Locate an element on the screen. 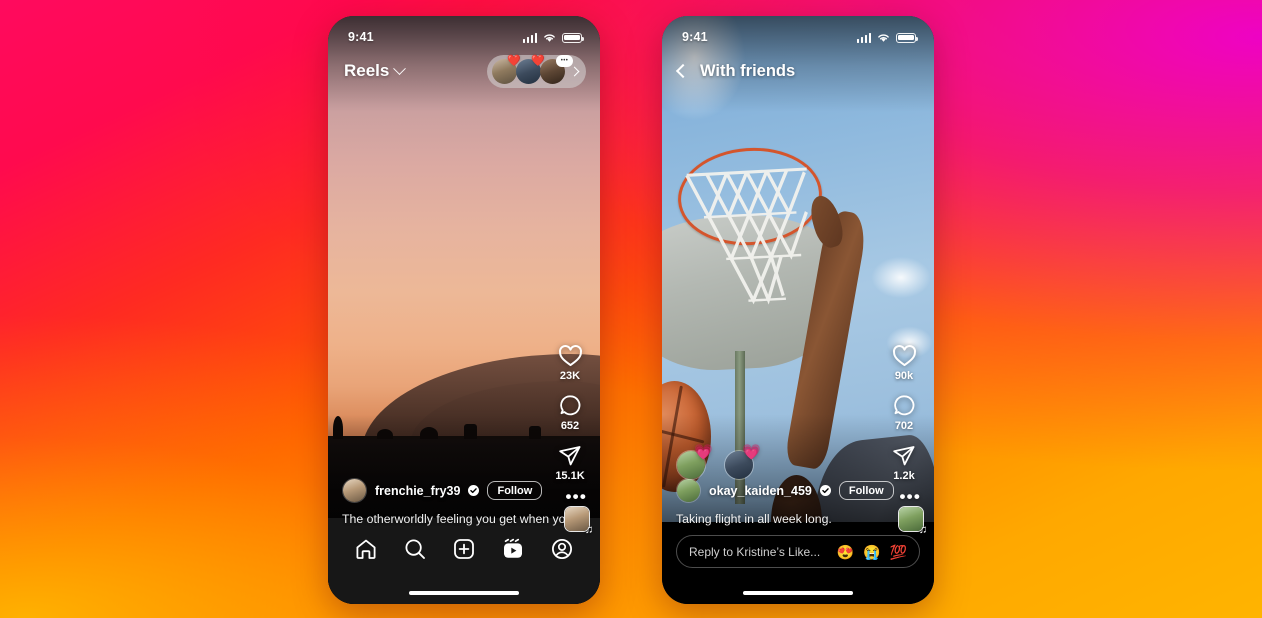  share-button: 15.1K is located at coordinates (570, 463).